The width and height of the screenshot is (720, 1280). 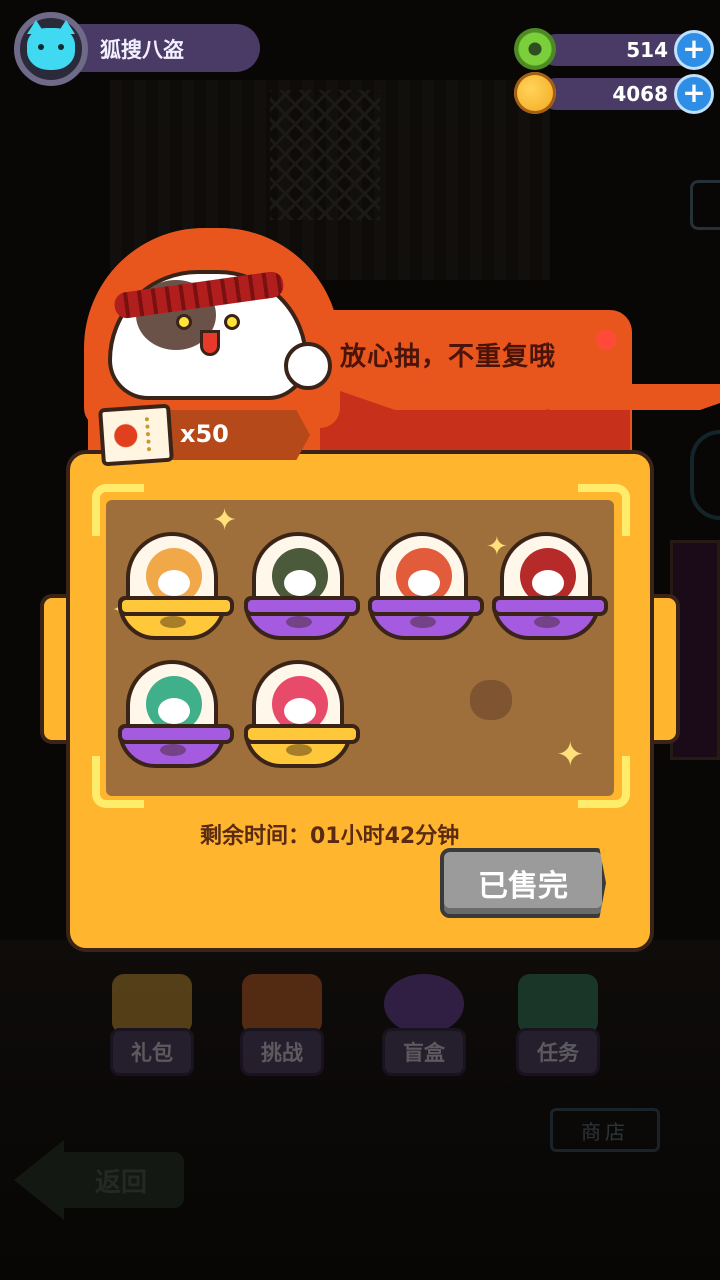 I want to click on planet-count: 4068, so click(x=640, y=94).